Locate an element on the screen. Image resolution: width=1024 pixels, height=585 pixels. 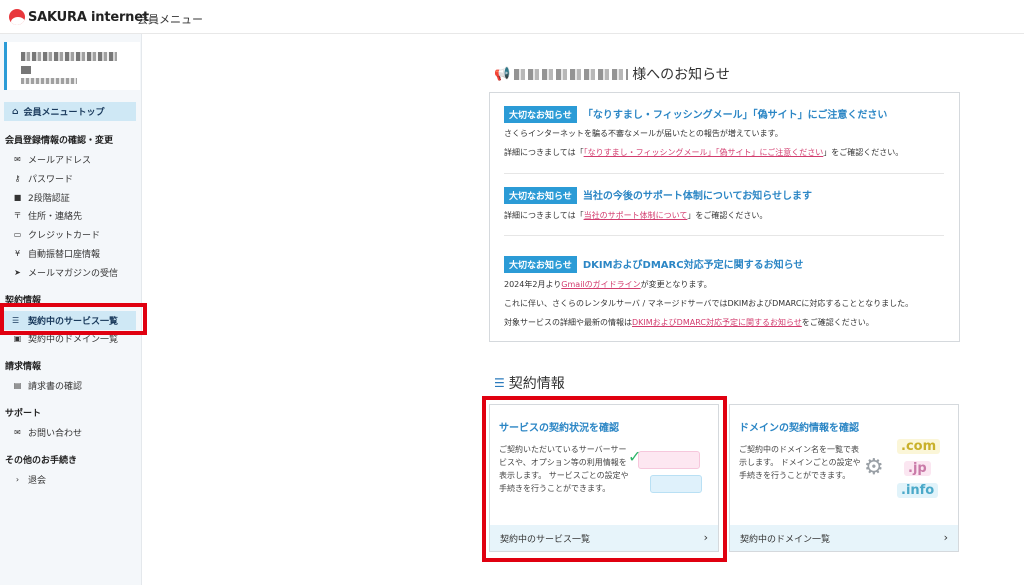
notice-link: 当社のサポート体制について is located at coordinates (636, 215).